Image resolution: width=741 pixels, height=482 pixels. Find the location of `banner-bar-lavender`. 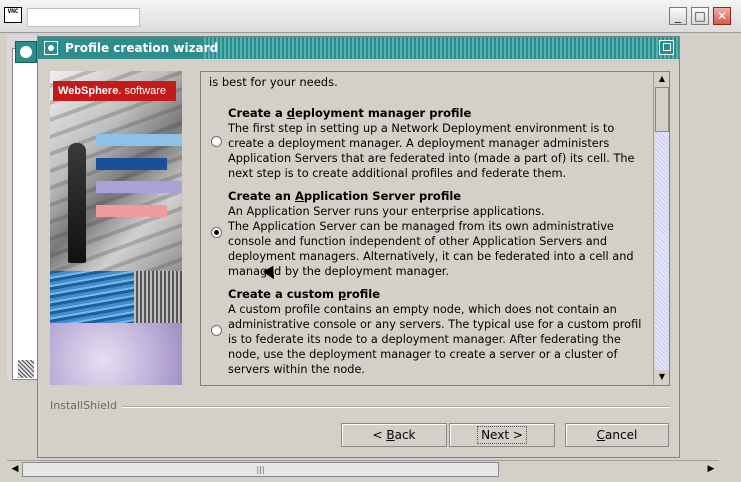

banner-bar-lavender is located at coordinates (139, 187).